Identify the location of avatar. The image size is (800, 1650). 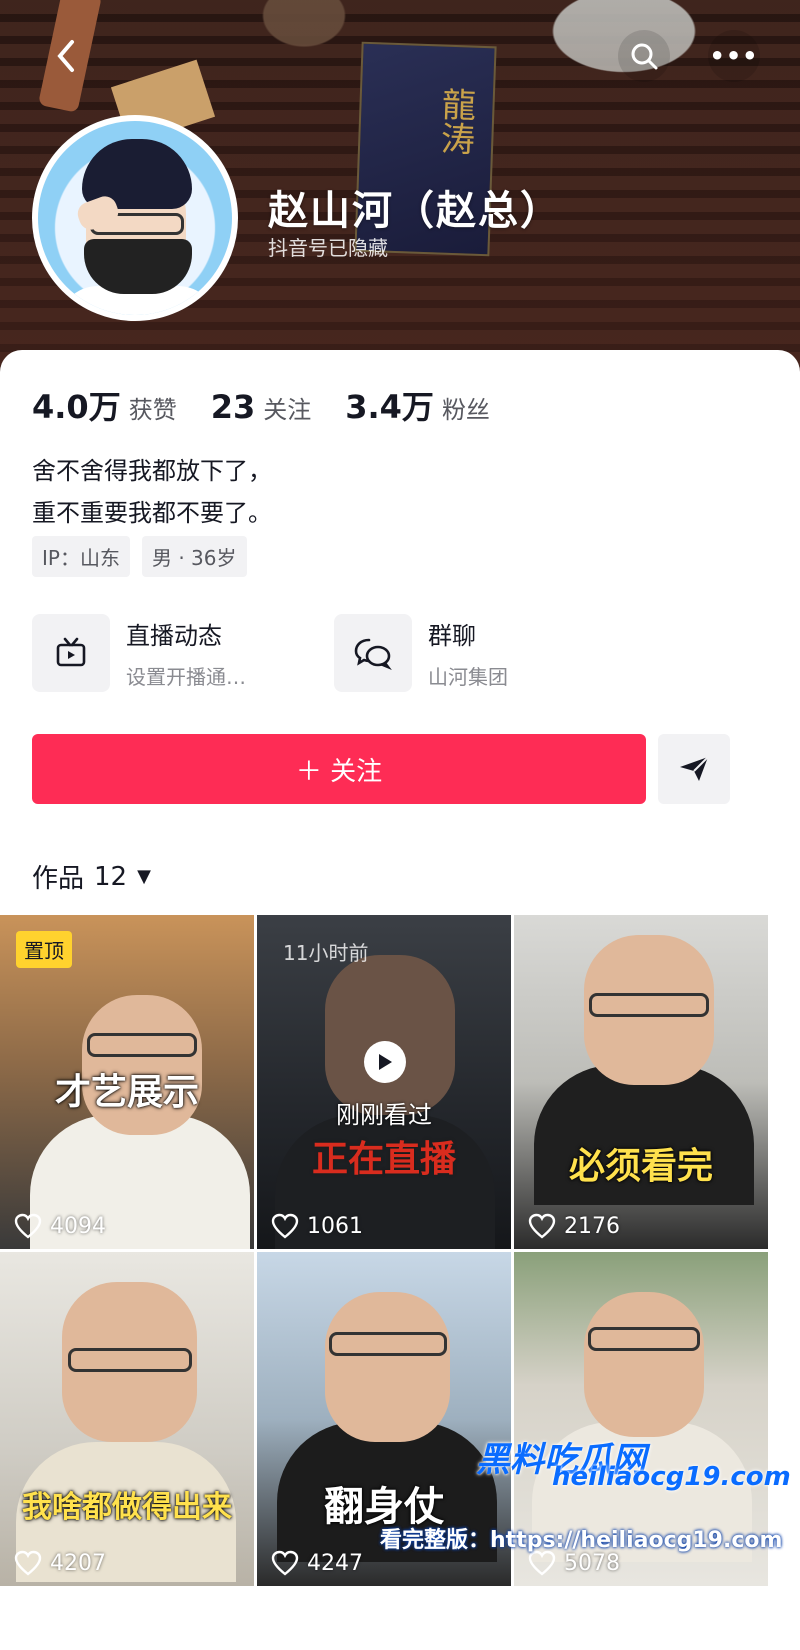
(135, 218).